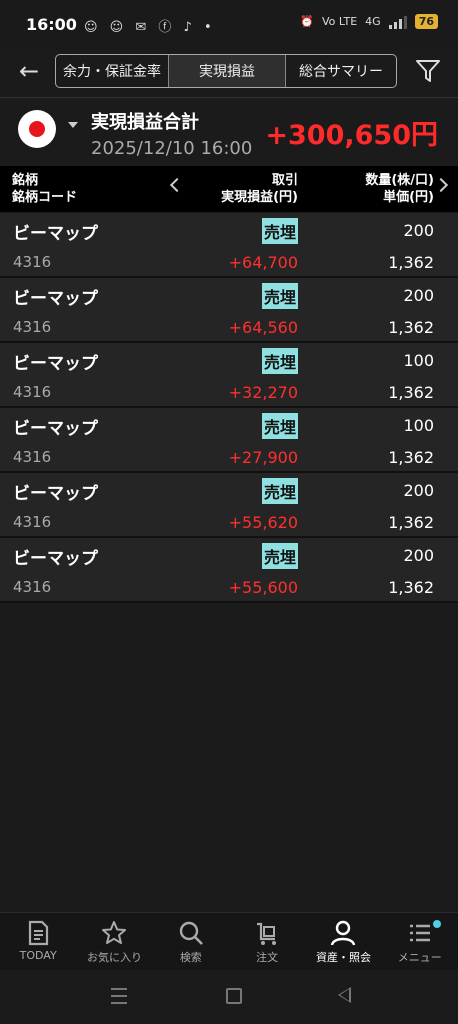 The image size is (458, 1024). What do you see at coordinates (263, 587) in the screenshot?
I see `realized-pl: +55,600` at bounding box center [263, 587].